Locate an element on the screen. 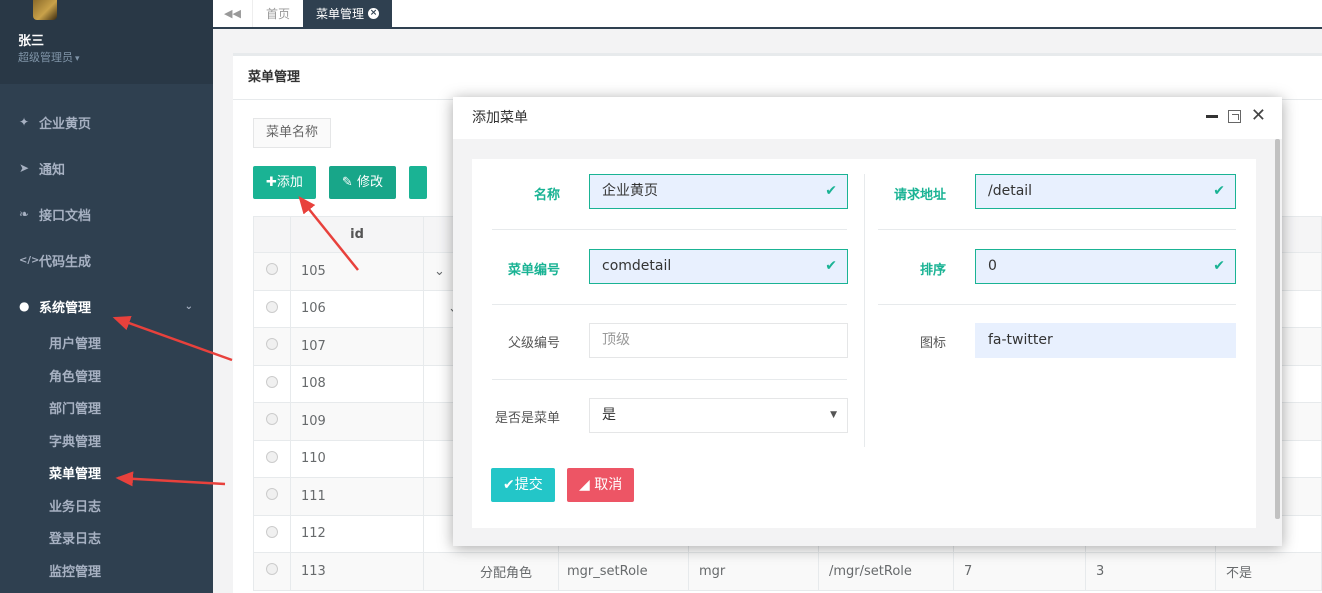 This screenshot has width=1322, height=593. cell-id: 109 is located at coordinates (357, 421).